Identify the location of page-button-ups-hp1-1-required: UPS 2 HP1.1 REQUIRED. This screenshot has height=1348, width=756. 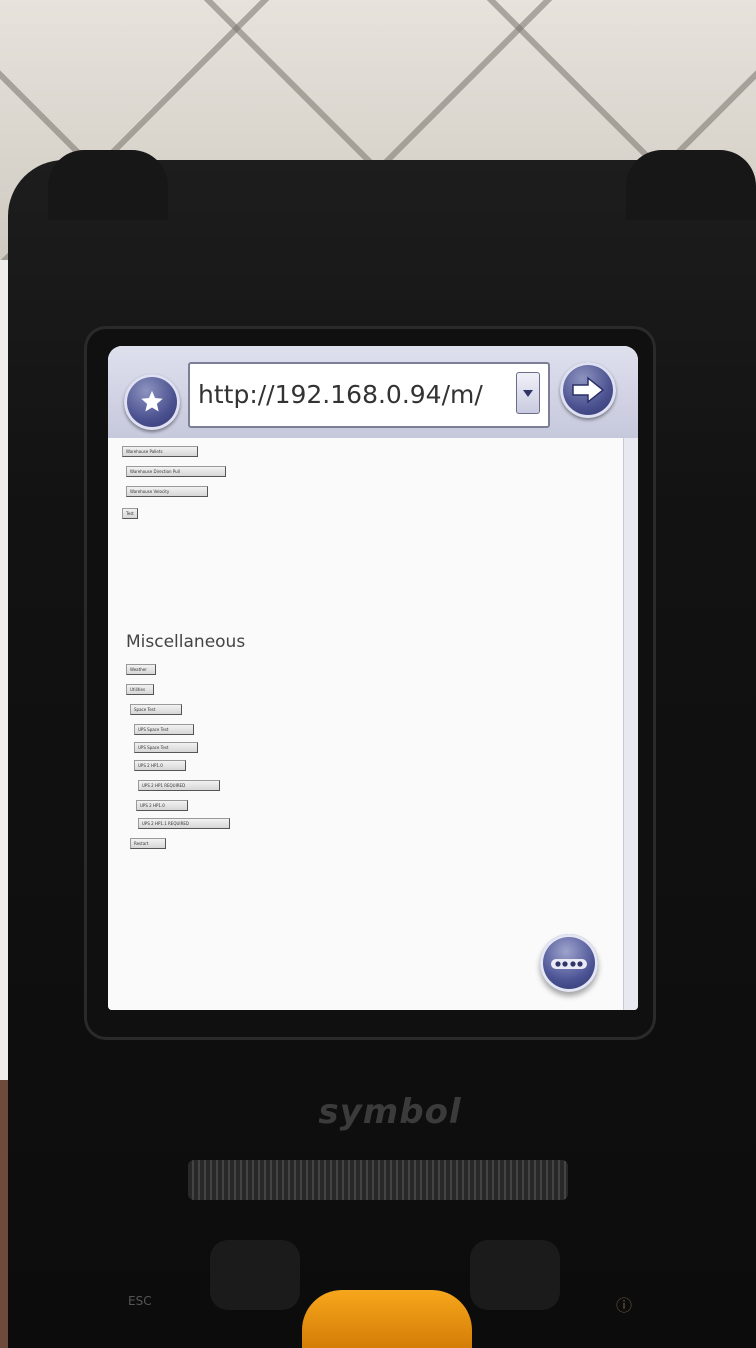
(184, 823).